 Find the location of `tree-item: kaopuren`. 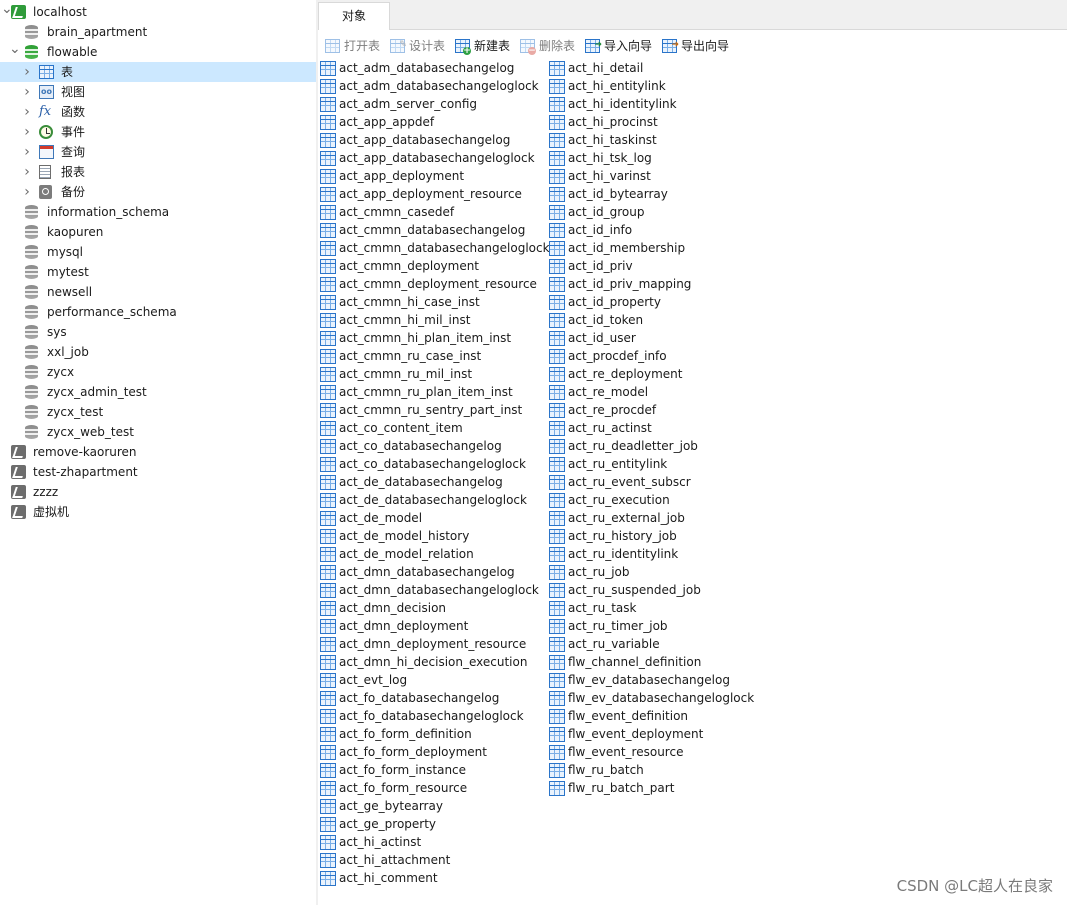

tree-item: kaopuren is located at coordinates (158, 232).